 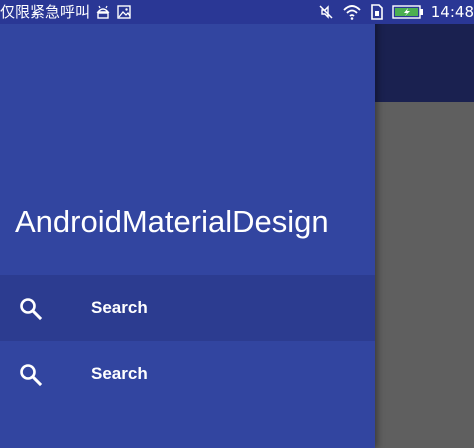 What do you see at coordinates (103, 12) in the screenshot?
I see `android-icon` at bounding box center [103, 12].